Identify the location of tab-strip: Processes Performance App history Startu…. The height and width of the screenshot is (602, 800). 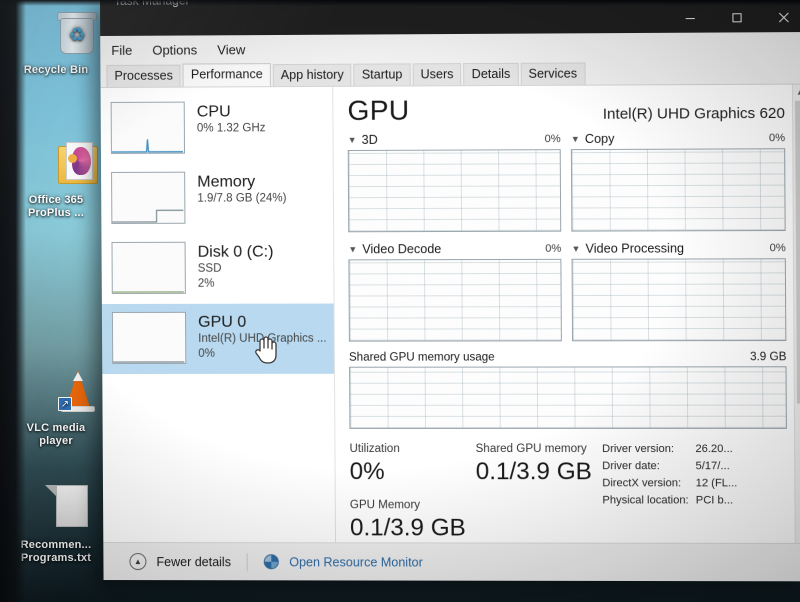
(450, 74).